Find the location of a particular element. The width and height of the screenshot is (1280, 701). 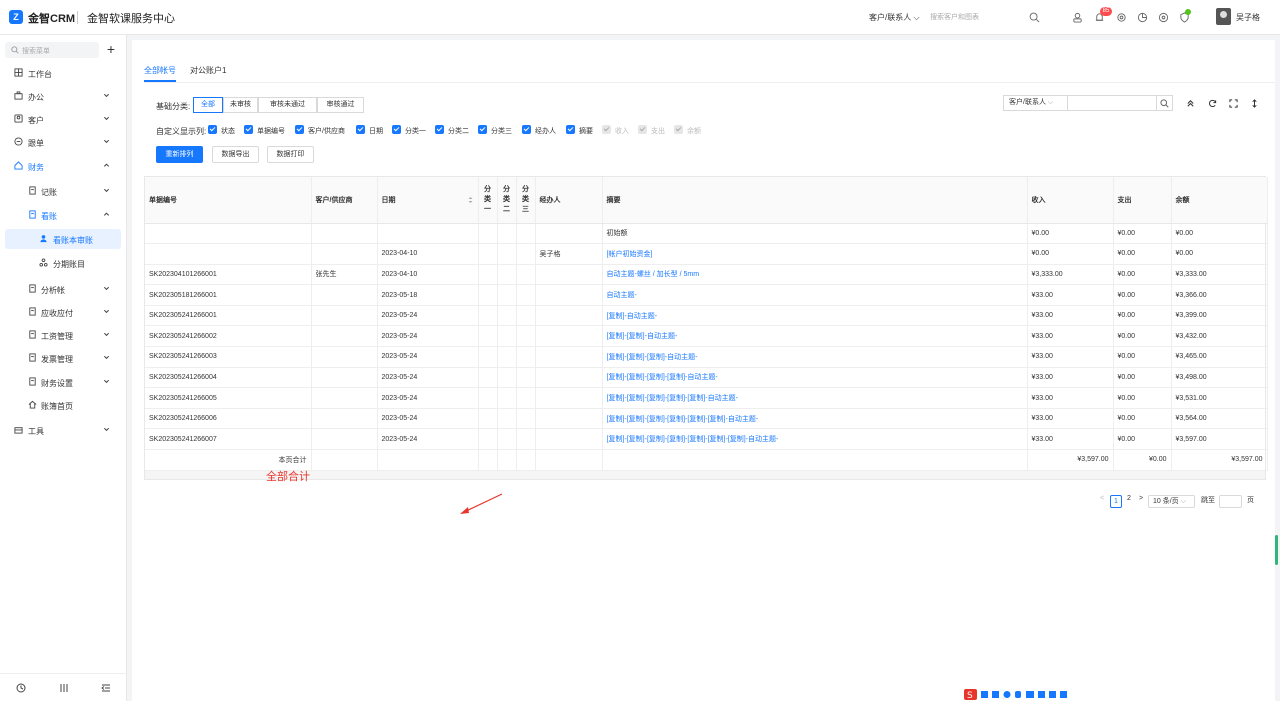

header-date: 日期 is located at coordinates (428, 200).